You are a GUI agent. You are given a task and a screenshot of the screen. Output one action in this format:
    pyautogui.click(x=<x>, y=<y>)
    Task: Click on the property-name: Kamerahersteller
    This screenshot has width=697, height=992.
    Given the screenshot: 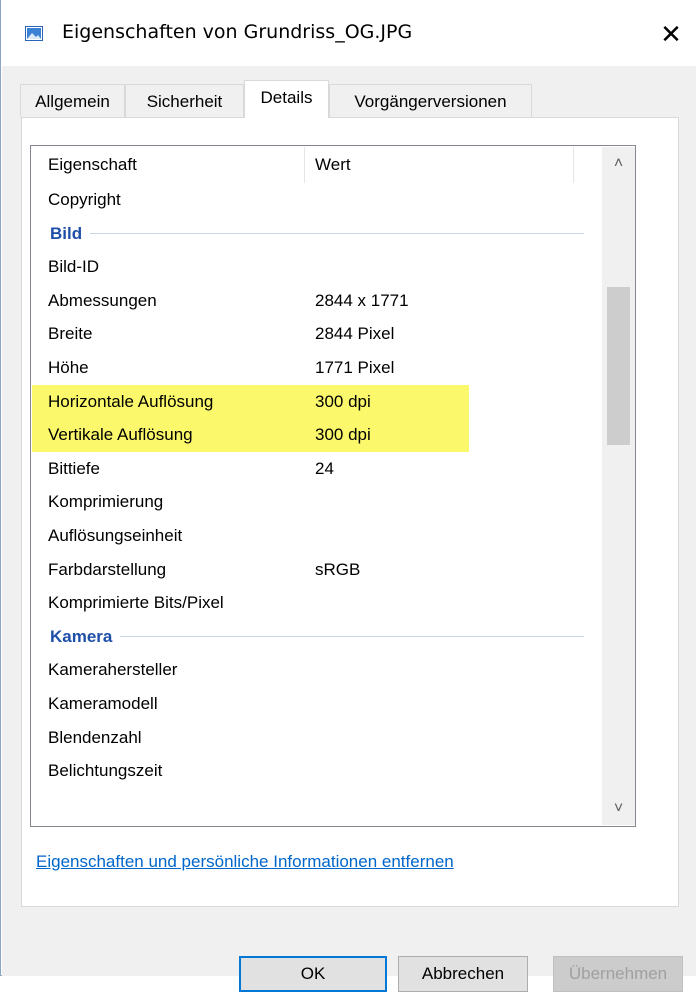 What is the action you would take?
    pyautogui.click(x=113, y=670)
    